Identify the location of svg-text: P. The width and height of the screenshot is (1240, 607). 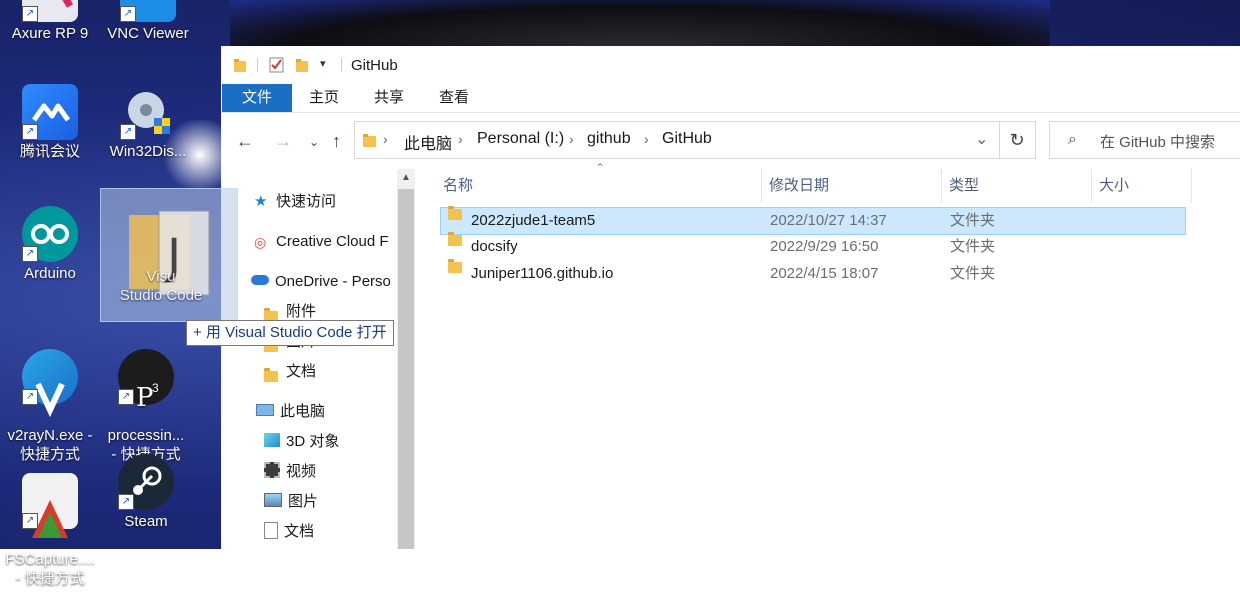
(145, 398).